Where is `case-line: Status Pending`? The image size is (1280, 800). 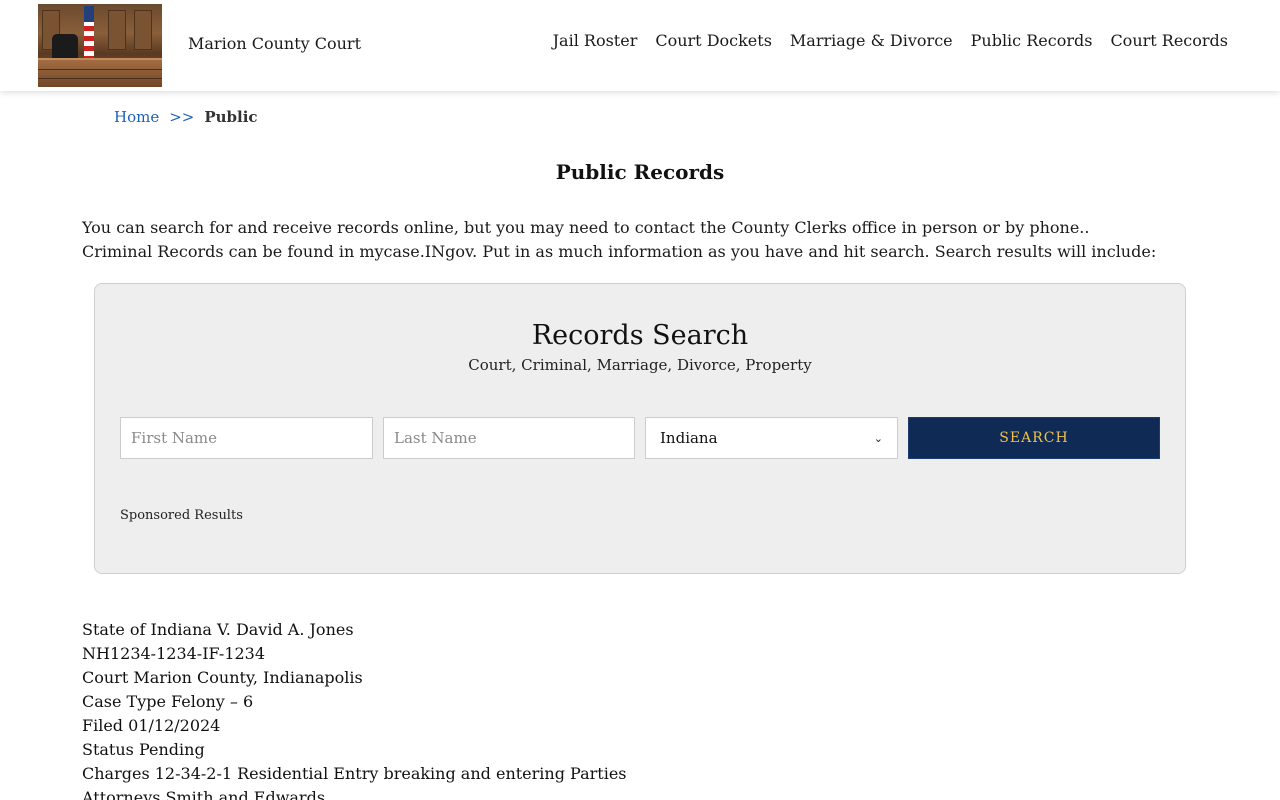 case-line: Status Pending is located at coordinates (143, 749).